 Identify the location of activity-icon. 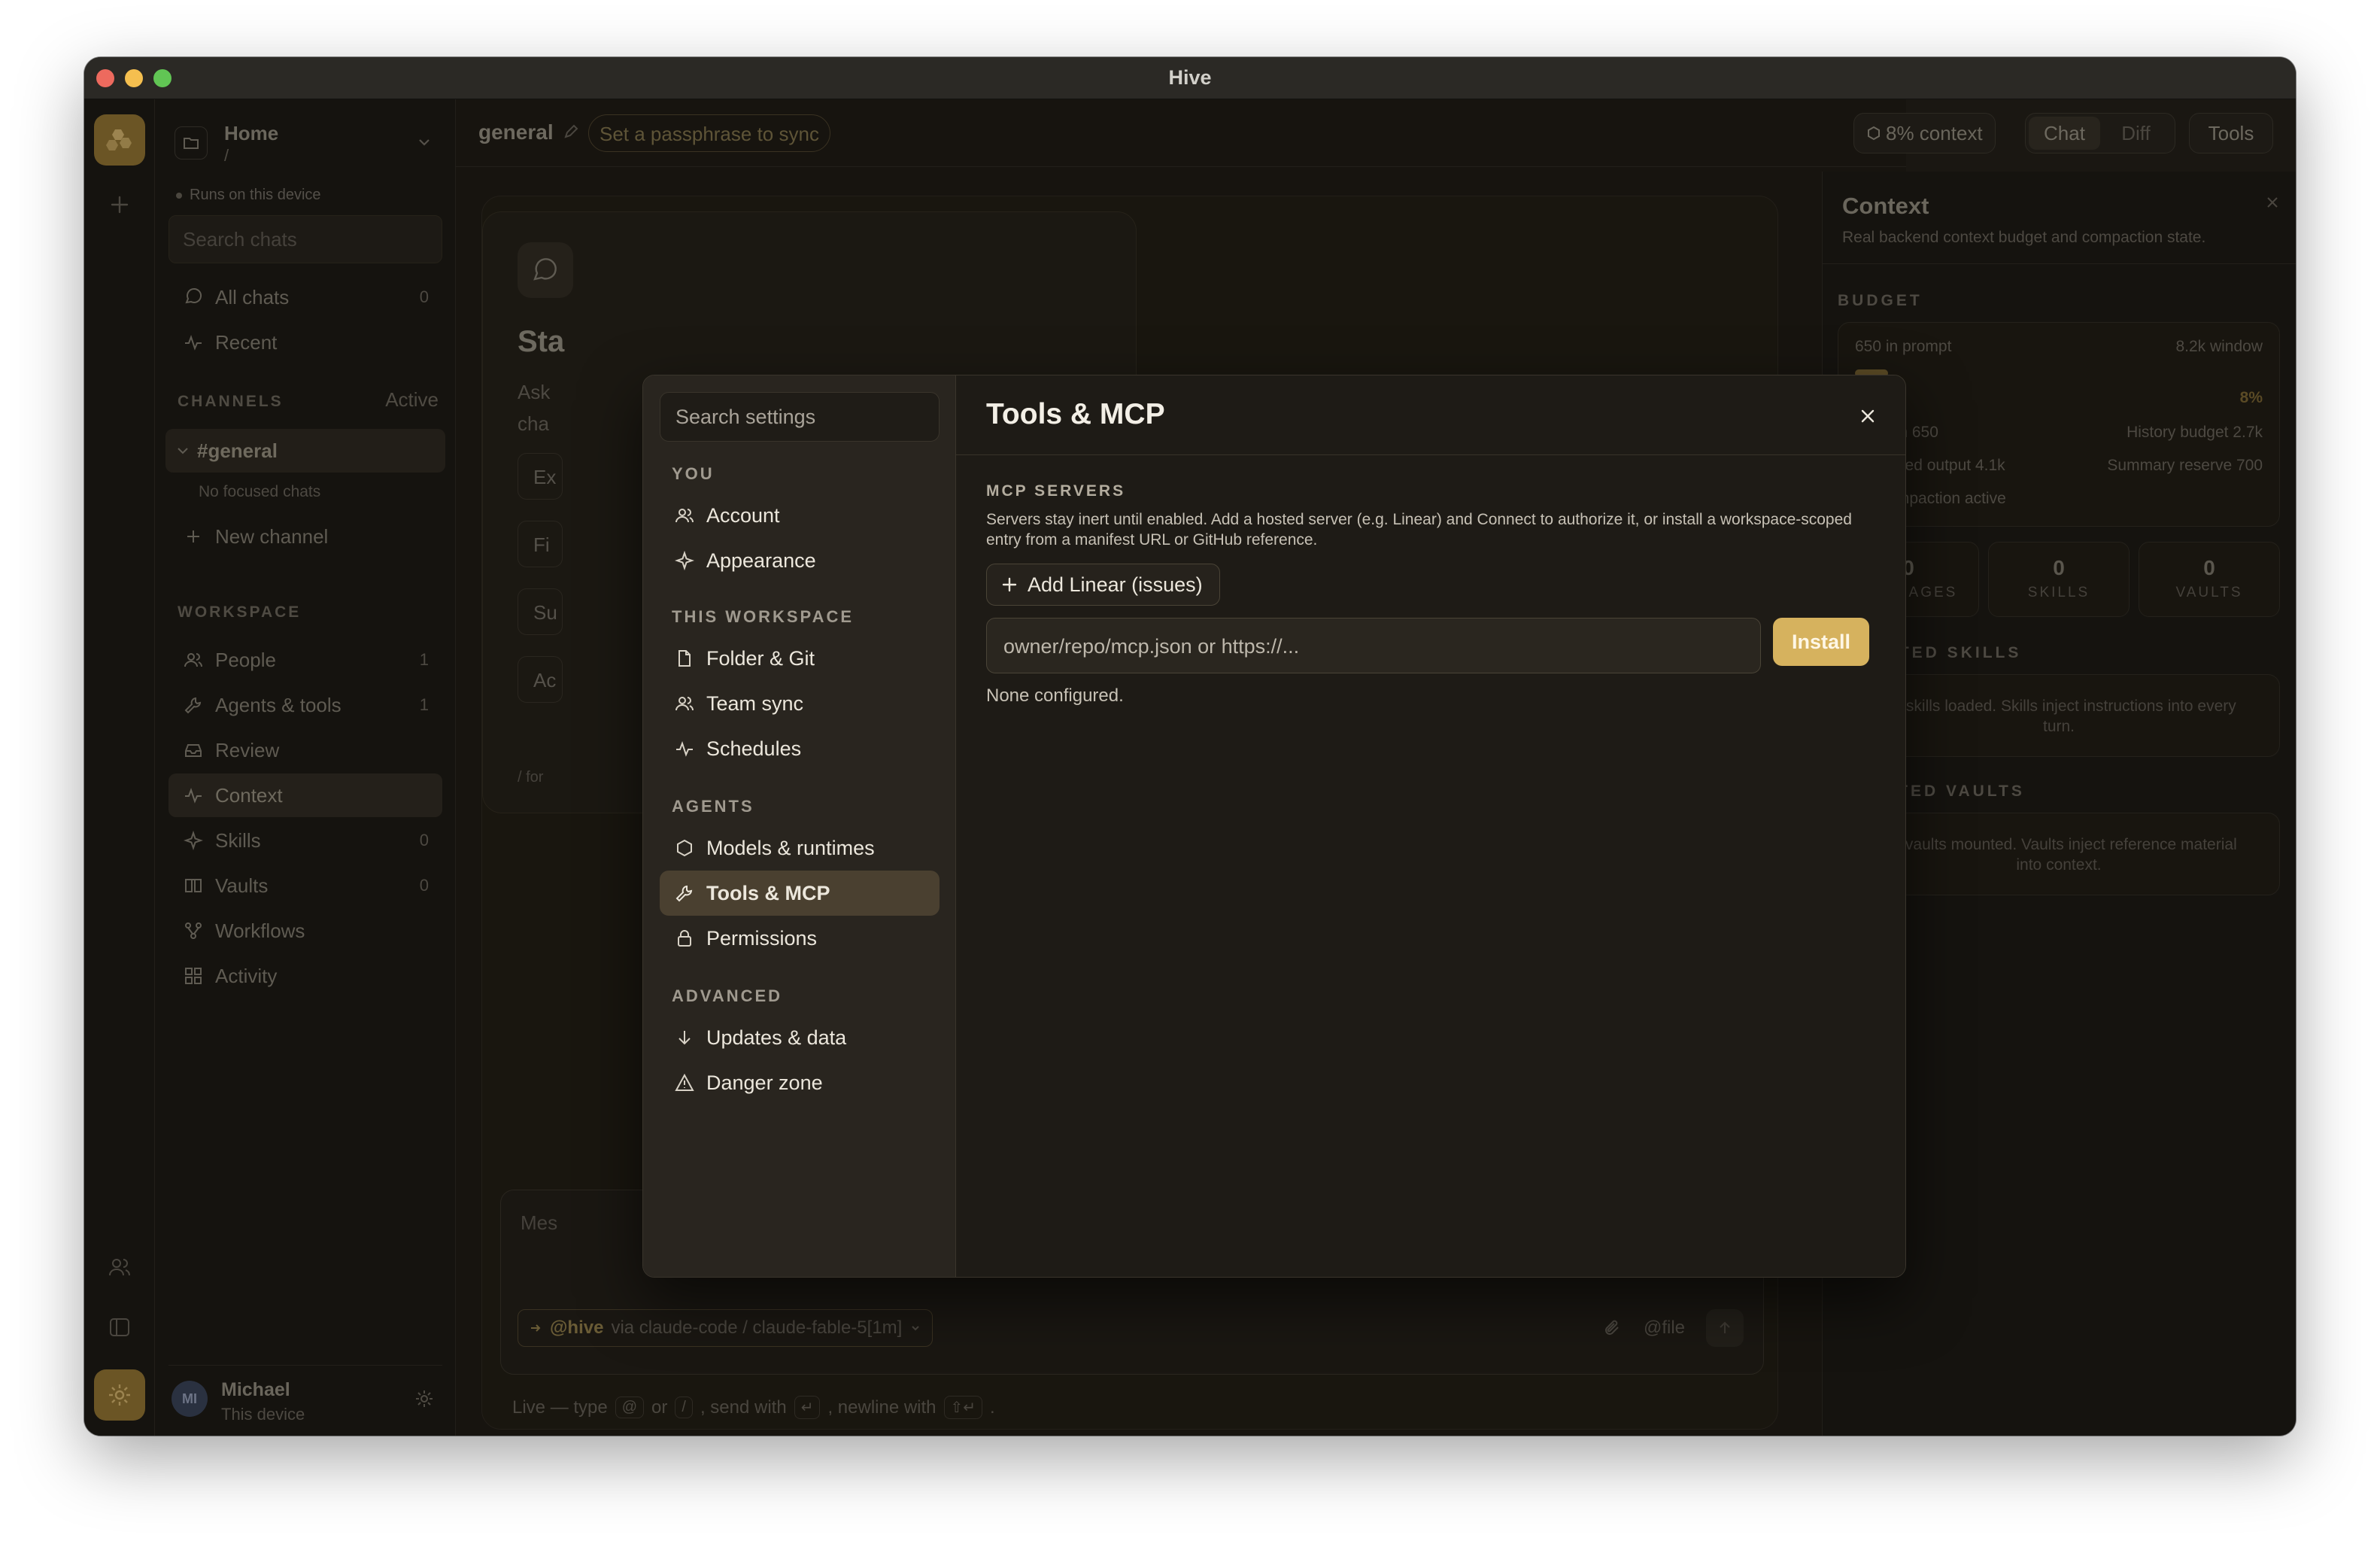
(684, 749).